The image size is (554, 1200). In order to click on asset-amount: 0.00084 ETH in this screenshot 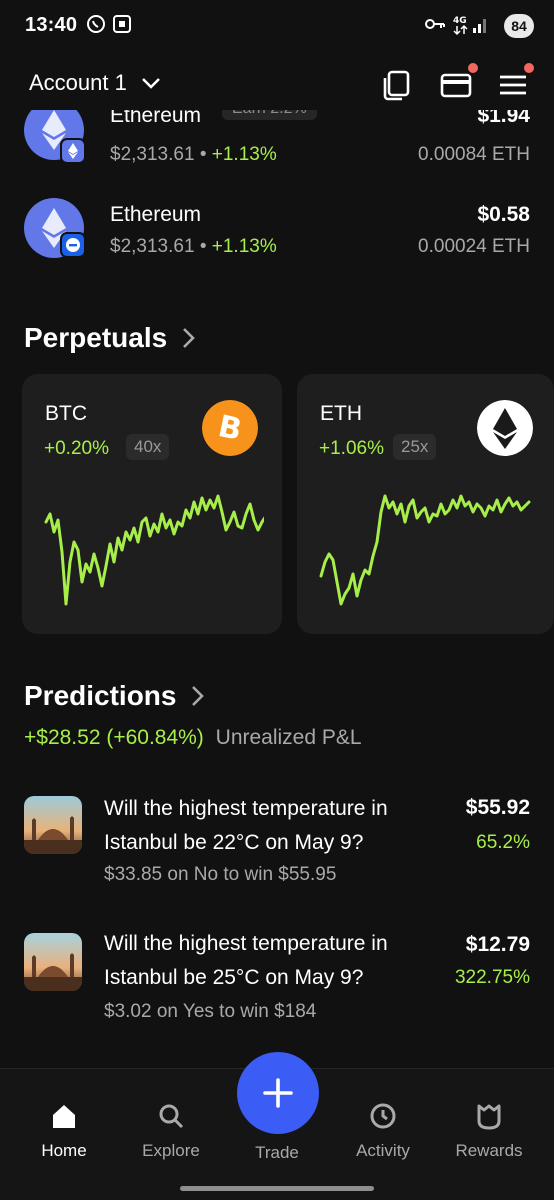, I will do `click(474, 154)`.